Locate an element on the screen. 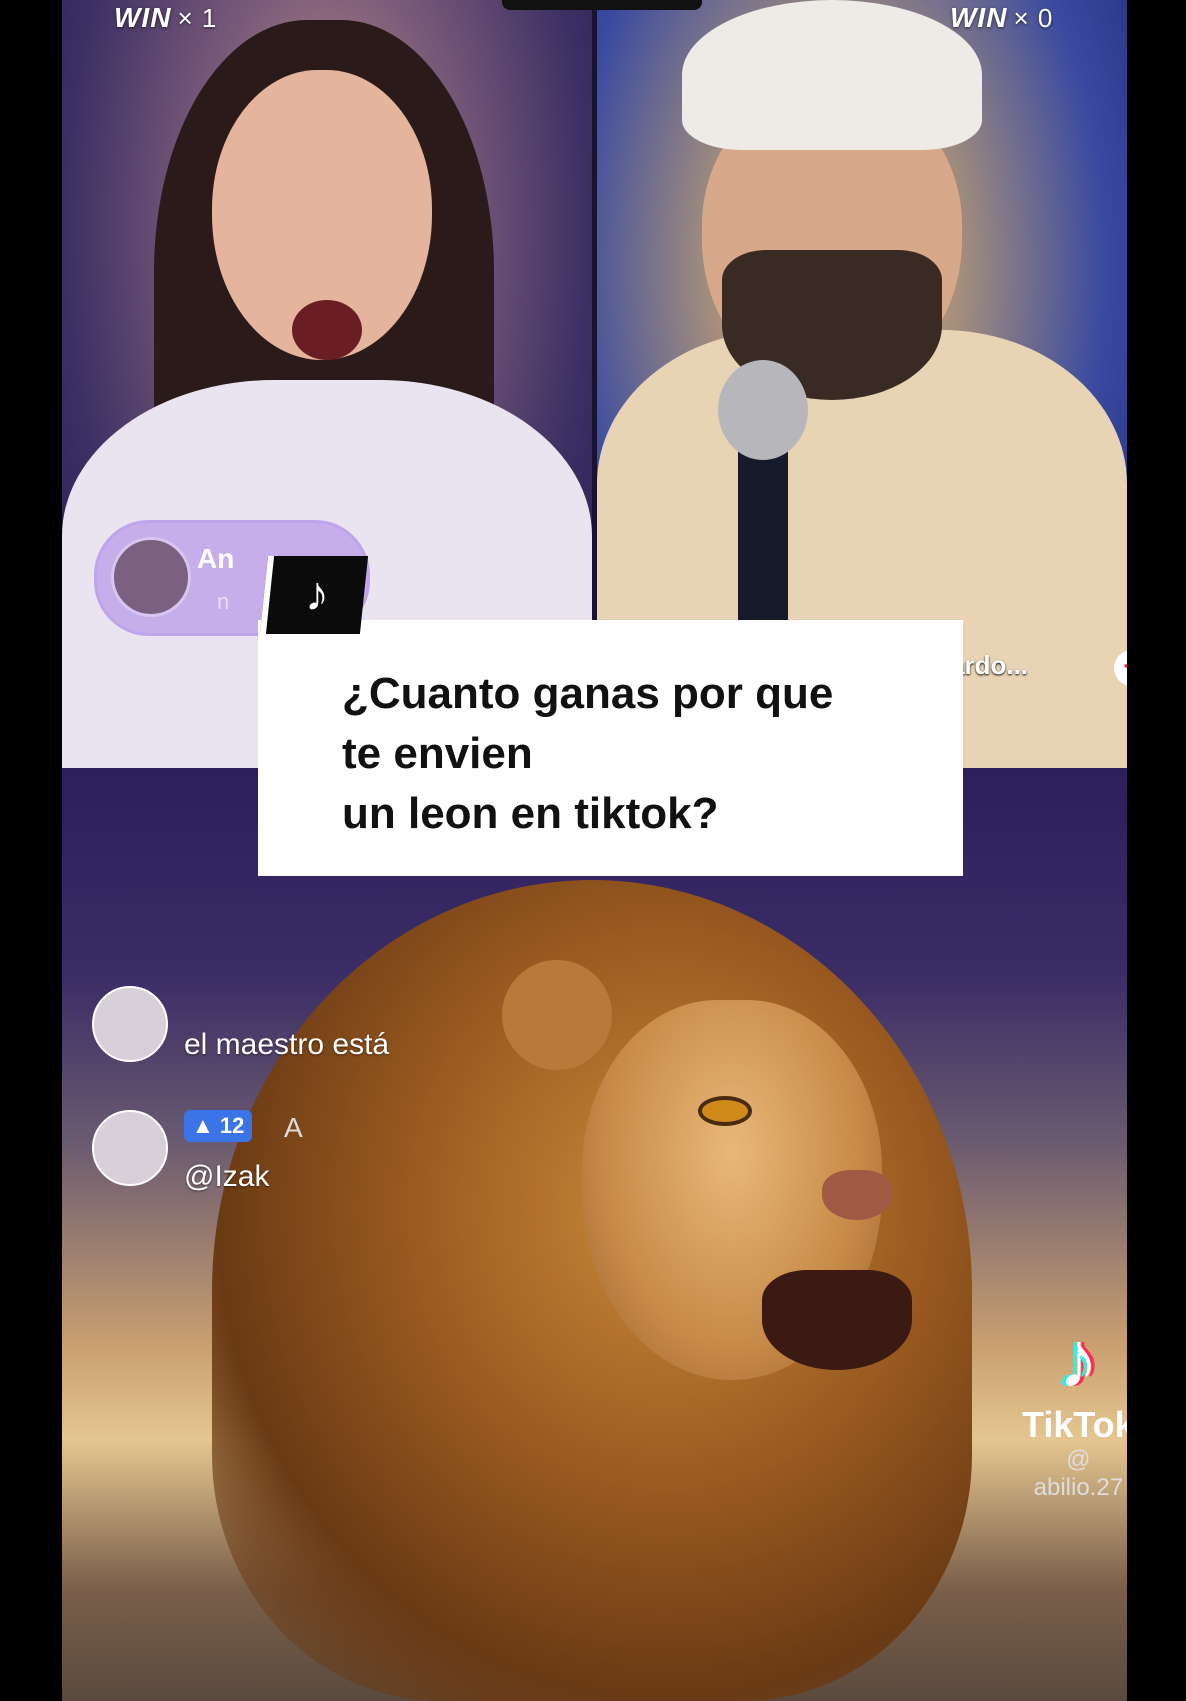 This screenshot has width=1186, height=1701. win-counter-left: WIN × 1 is located at coordinates (165, 18).